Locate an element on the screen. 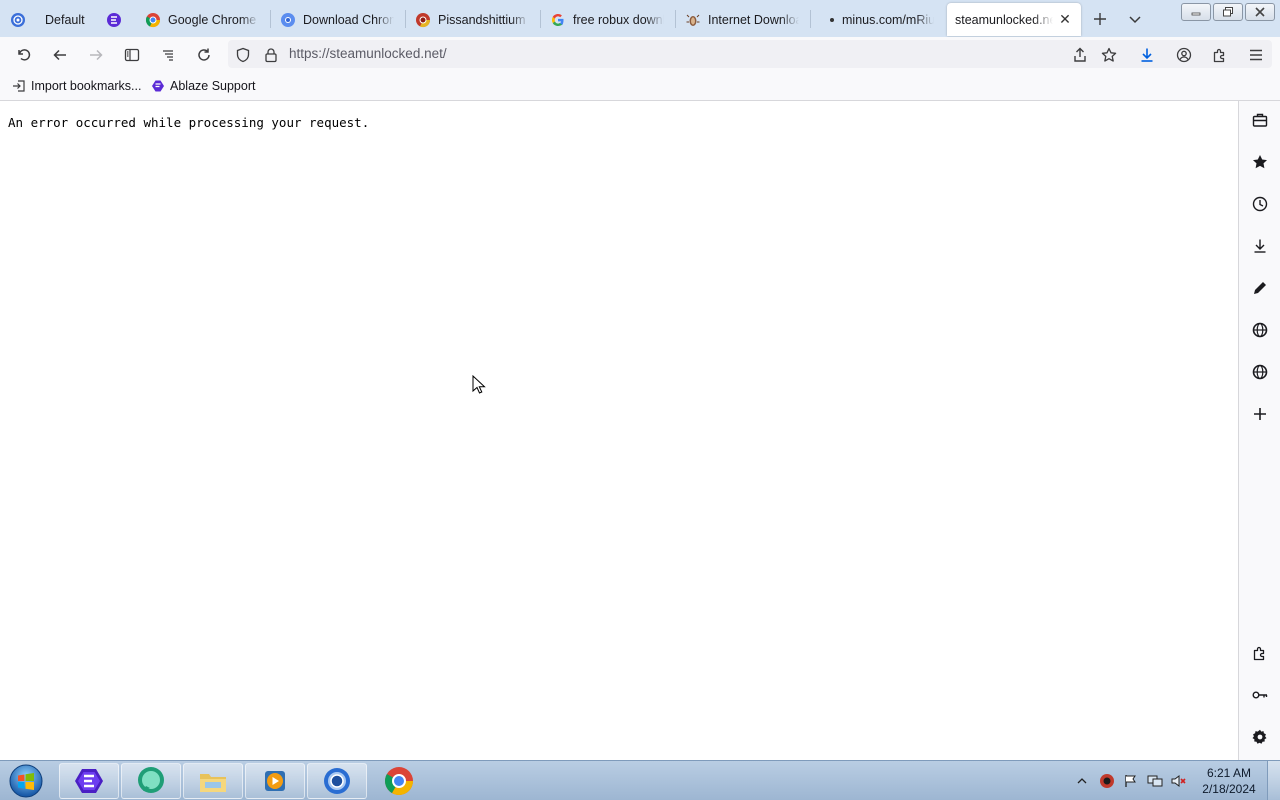 Image resolution: width=1280 pixels, height=800 pixels. tab-download-chrome: Download Chrom is located at coordinates (337, 19).